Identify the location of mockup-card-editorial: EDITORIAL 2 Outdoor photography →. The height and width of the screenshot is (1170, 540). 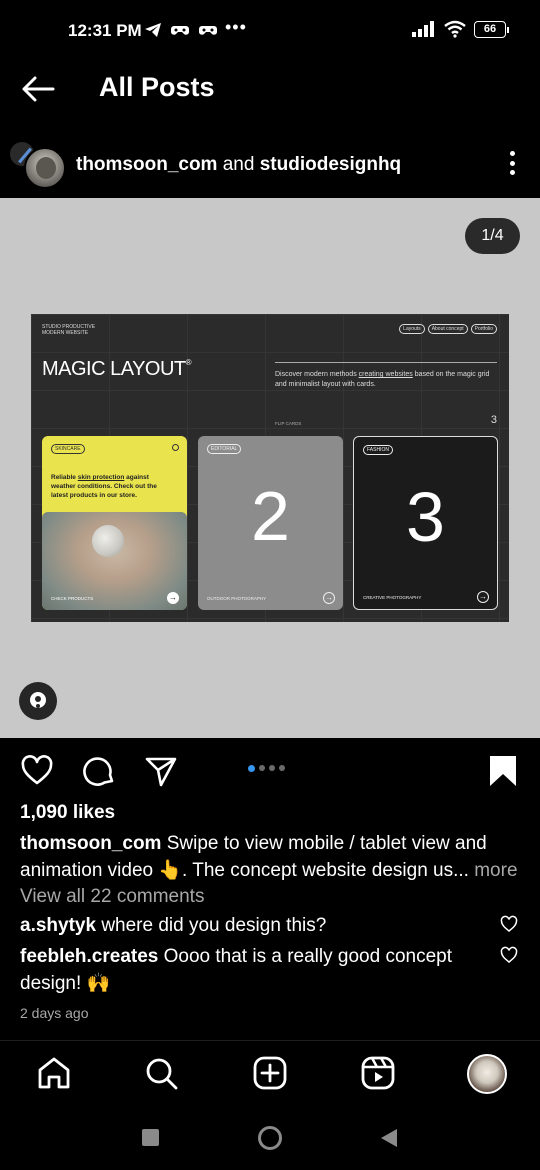
(270, 523).